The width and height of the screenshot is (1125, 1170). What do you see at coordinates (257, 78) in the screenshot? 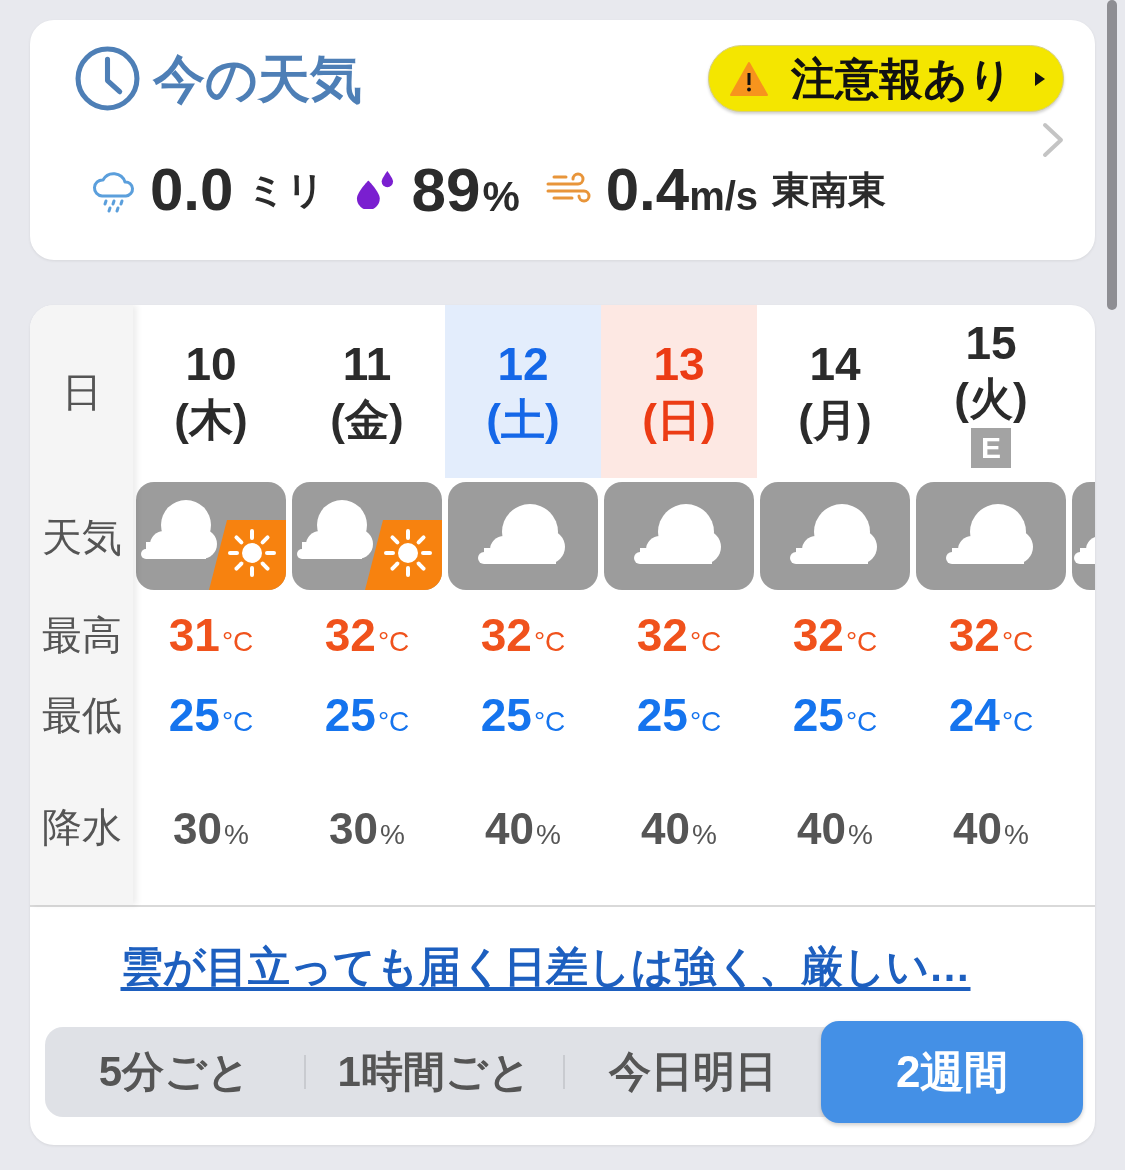
I see `section-title: 今の天気` at bounding box center [257, 78].